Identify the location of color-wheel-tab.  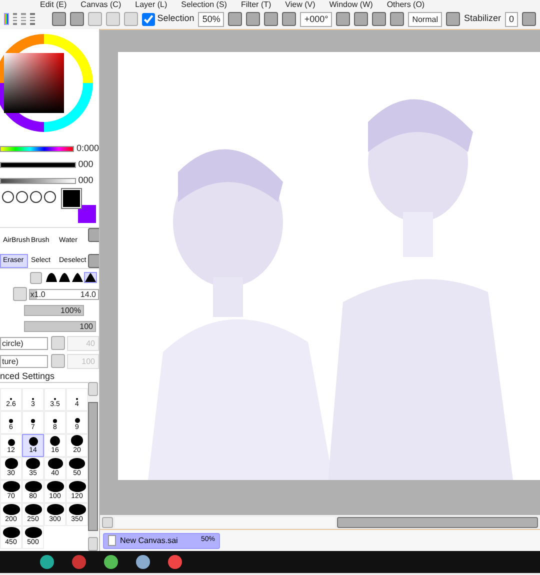
(6, 19).